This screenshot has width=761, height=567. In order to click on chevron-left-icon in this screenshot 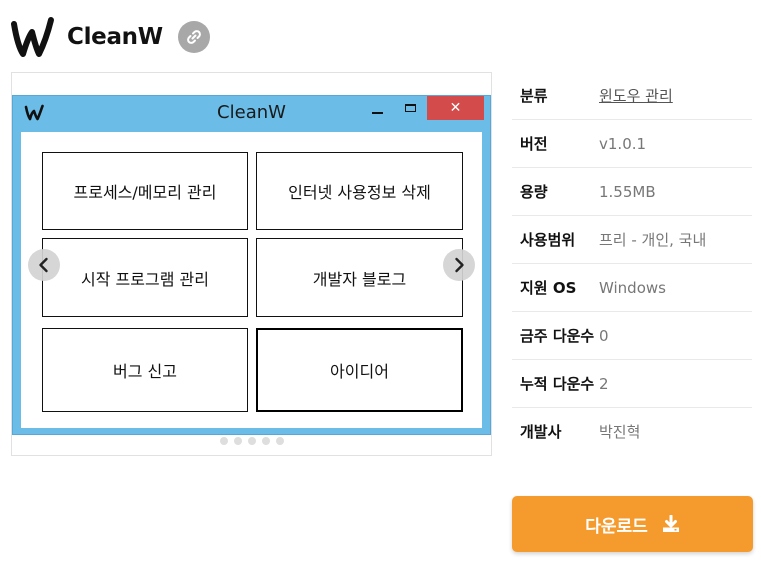, I will do `click(43, 265)`.